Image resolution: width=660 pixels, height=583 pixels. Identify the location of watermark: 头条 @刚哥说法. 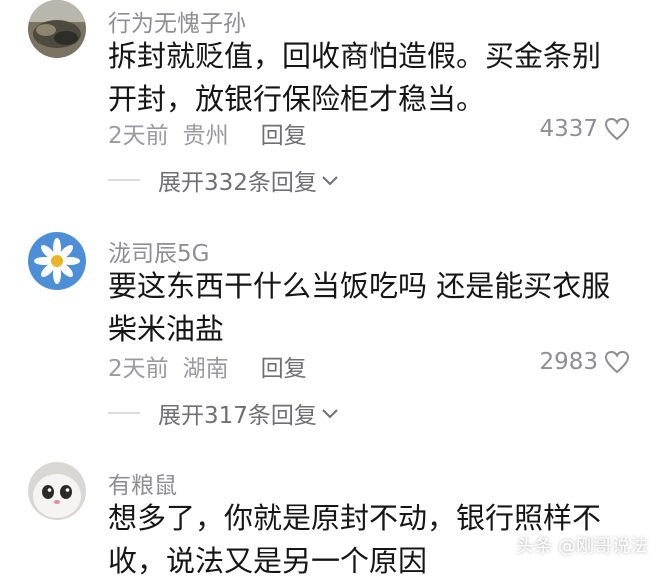
(582, 545).